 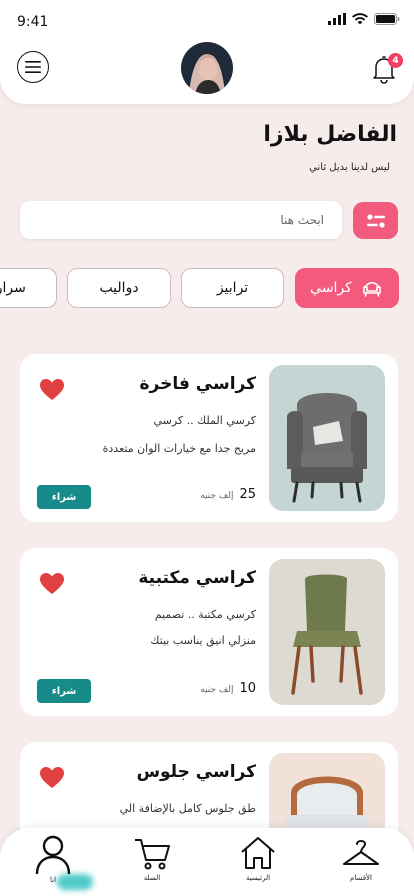 I want to click on notification-badge: 4, so click(x=395, y=60).